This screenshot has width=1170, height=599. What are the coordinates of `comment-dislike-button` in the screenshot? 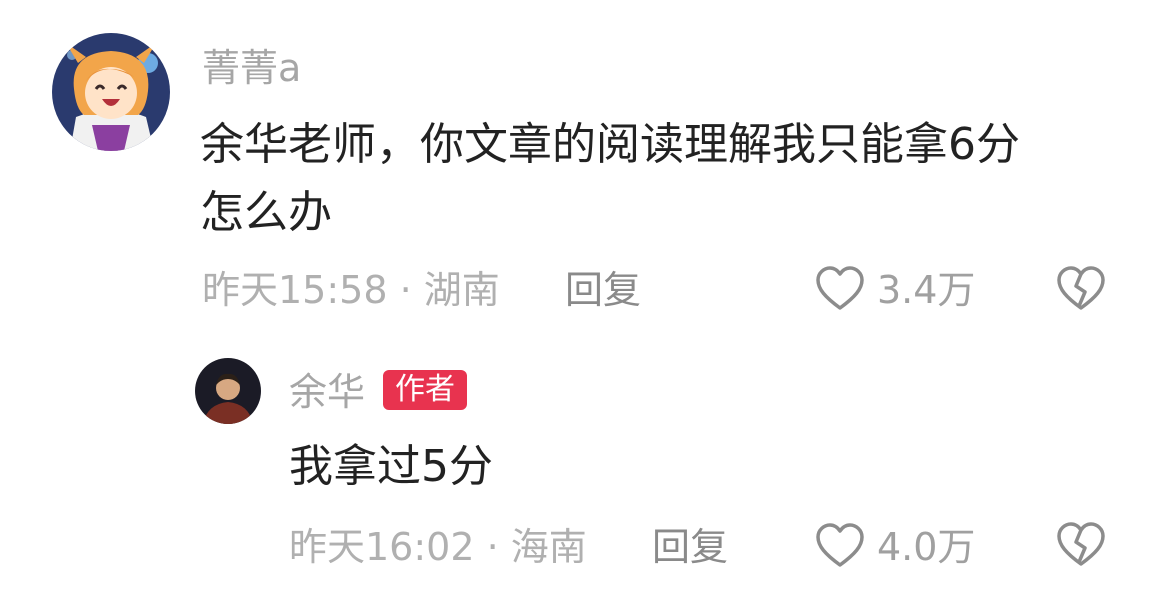 It's located at (1081, 289).